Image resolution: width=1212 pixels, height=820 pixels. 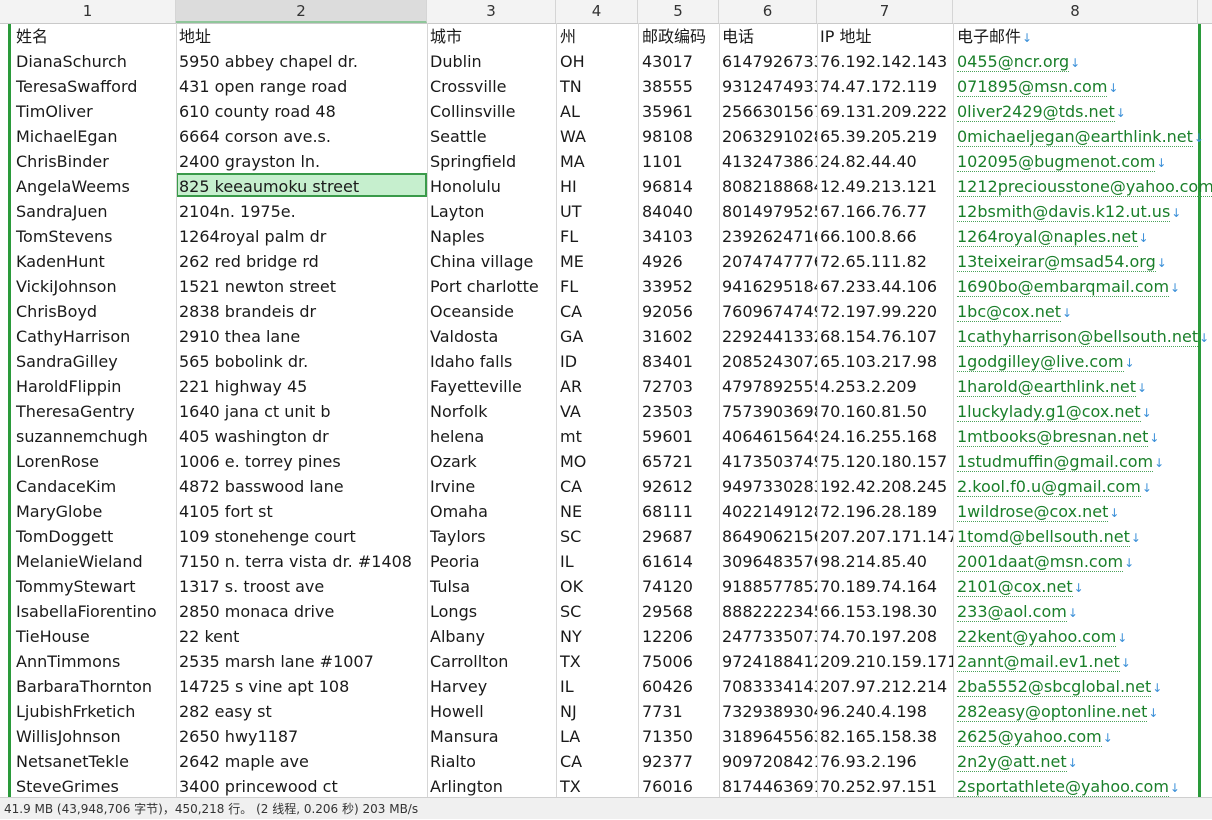 What do you see at coordinates (768, 236) in the screenshot?
I see `cell-phone: 2392624716` at bounding box center [768, 236].